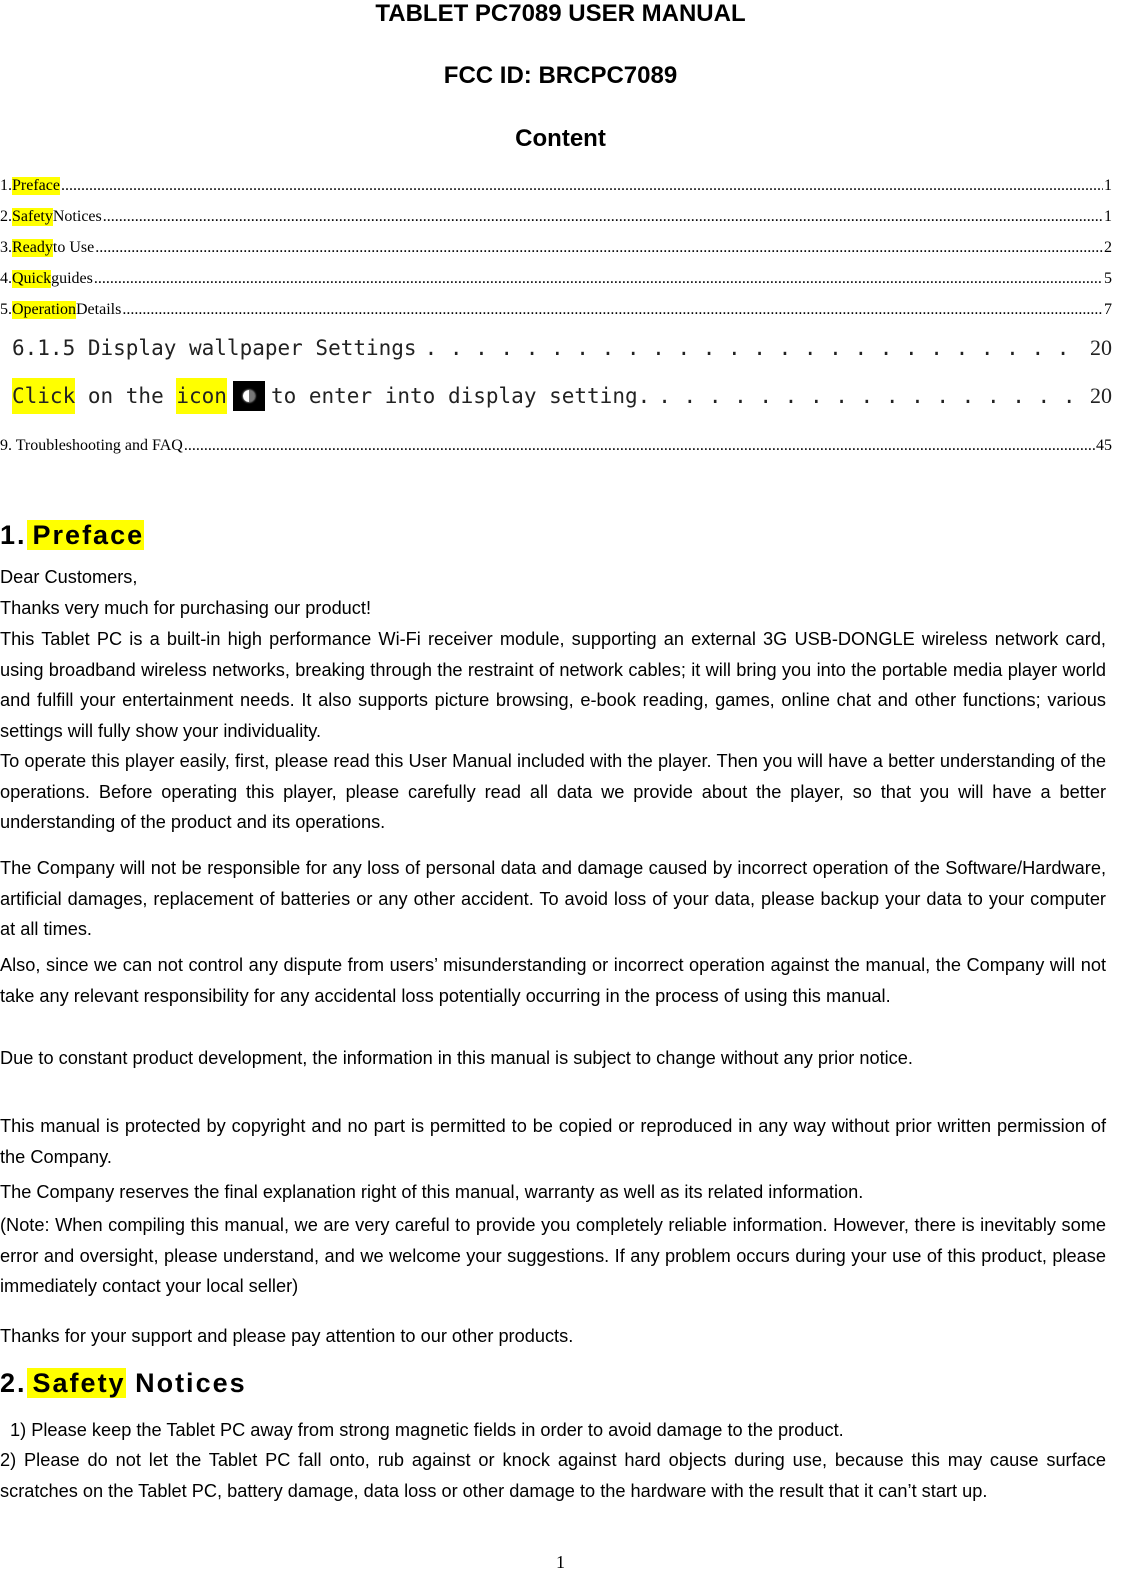 The height and width of the screenshot is (1580, 1121). Describe the element at coordinates (248, 396) in the screenshot. I see `display-settings-icon` at that location.